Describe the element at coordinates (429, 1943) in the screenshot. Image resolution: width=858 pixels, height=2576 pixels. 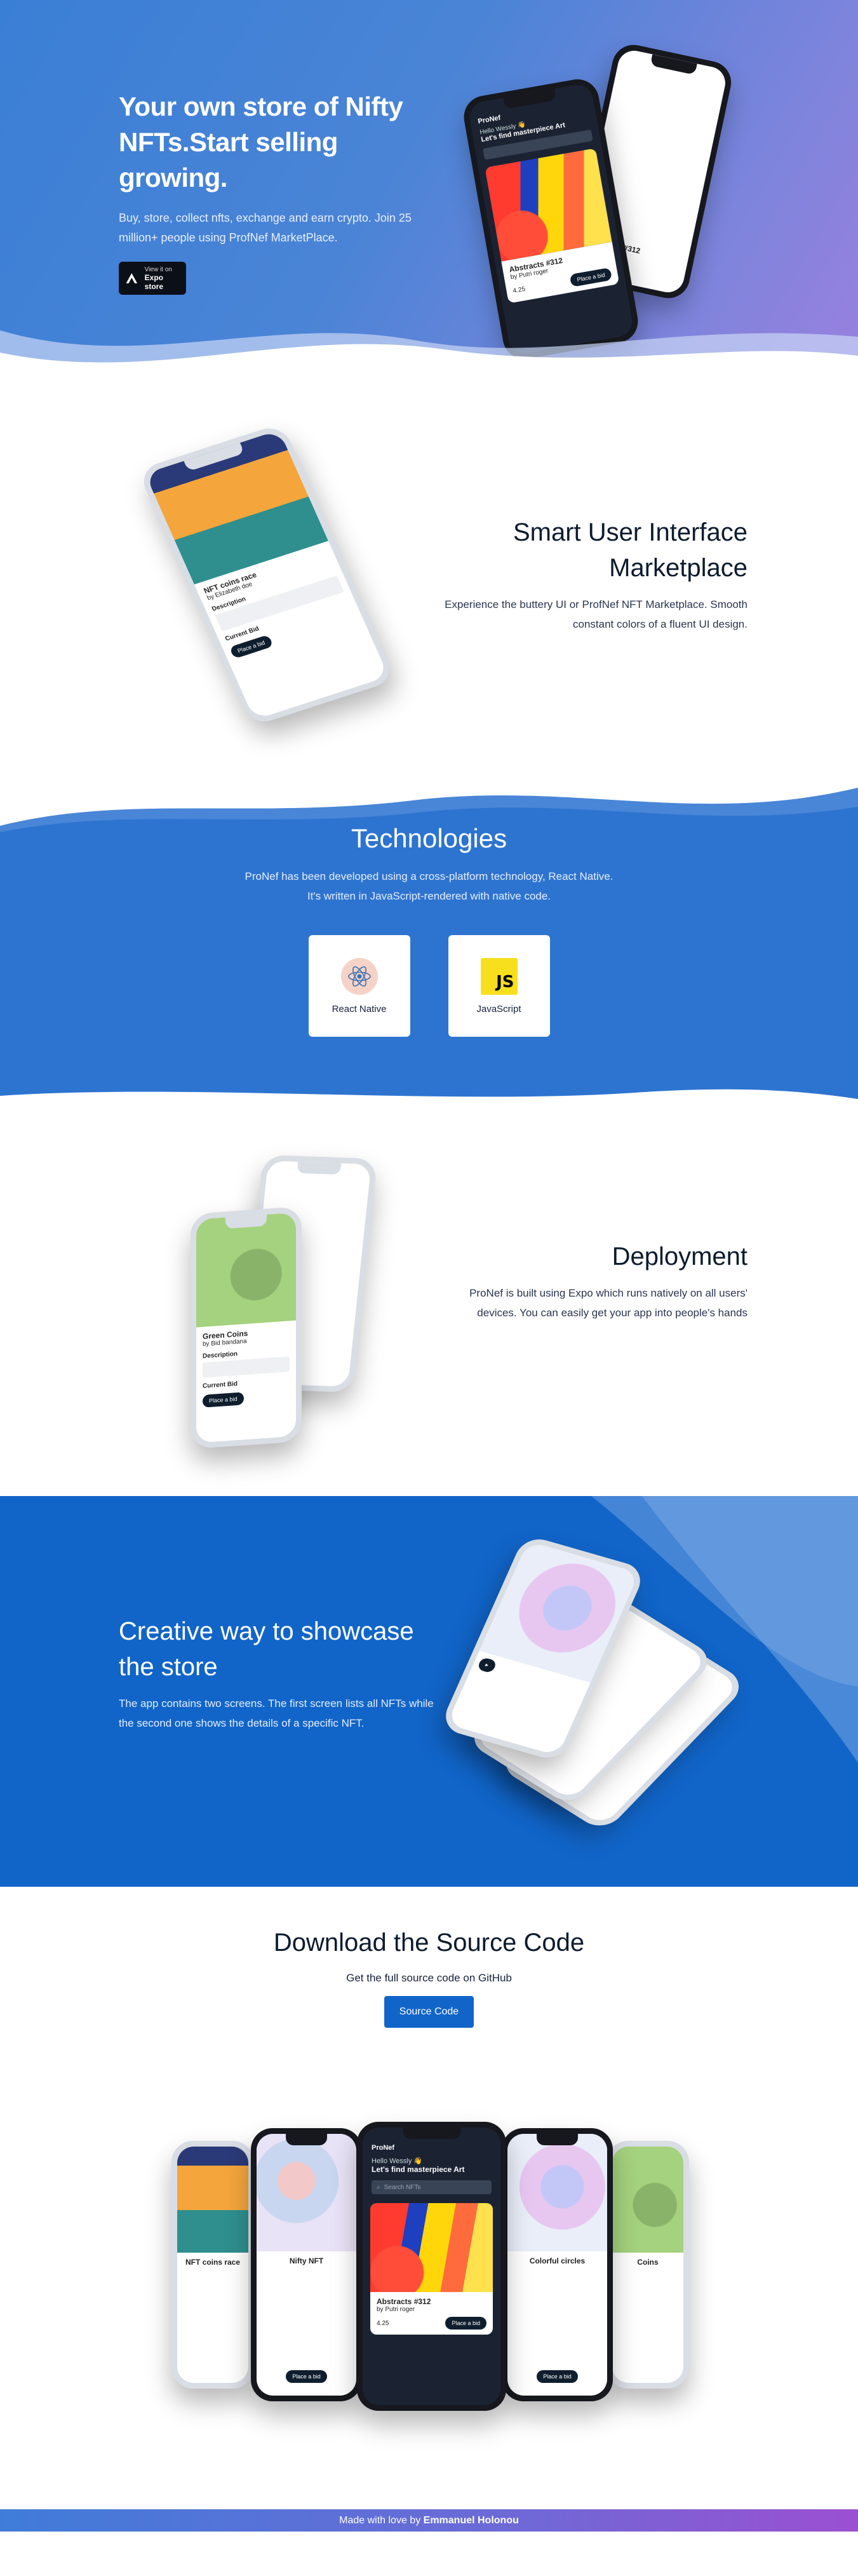
I see `download-title: Download the Source Code` at that location.